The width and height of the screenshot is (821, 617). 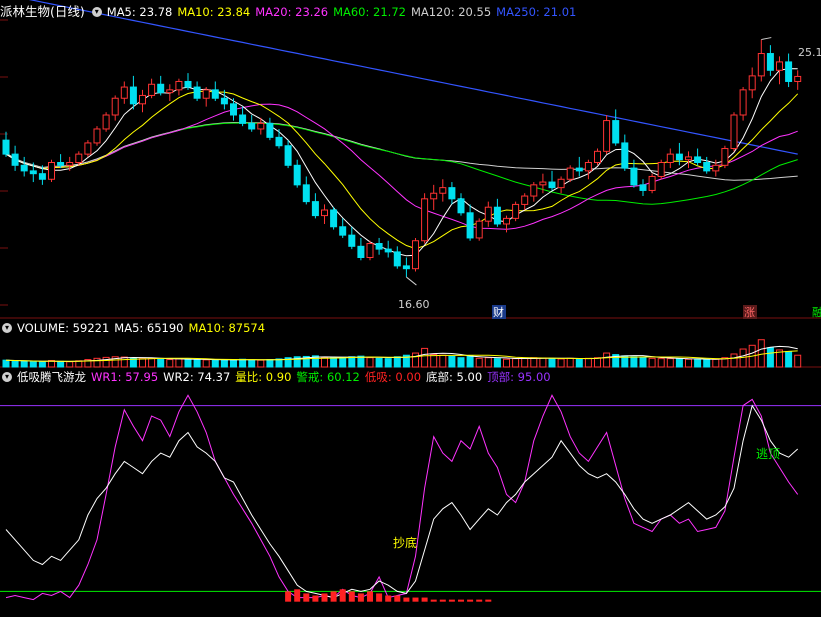 I want to click on volume-panel, so click(x=402, y=353).